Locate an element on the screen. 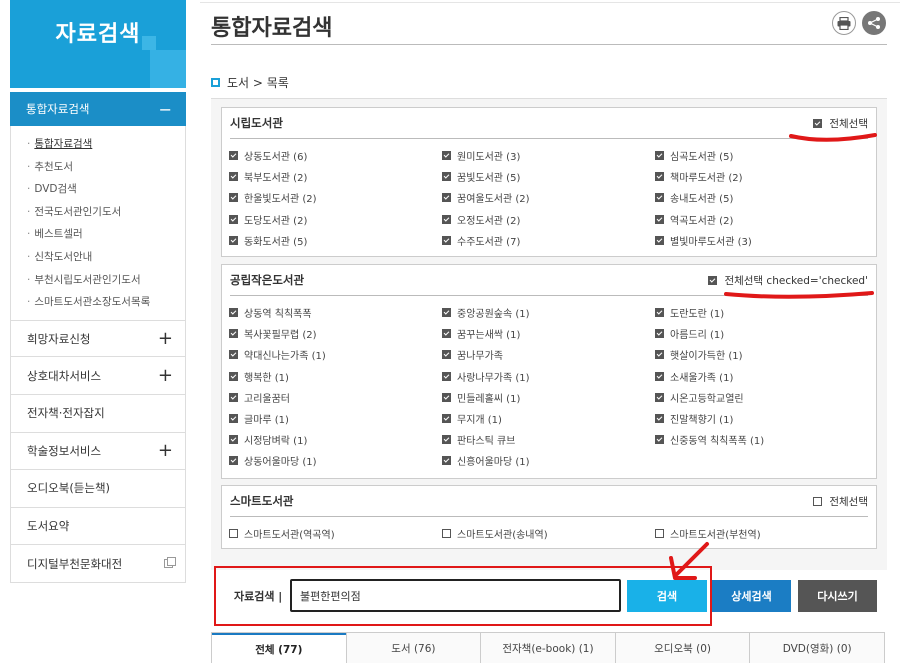  share-button is located at coordinates (874, 23).